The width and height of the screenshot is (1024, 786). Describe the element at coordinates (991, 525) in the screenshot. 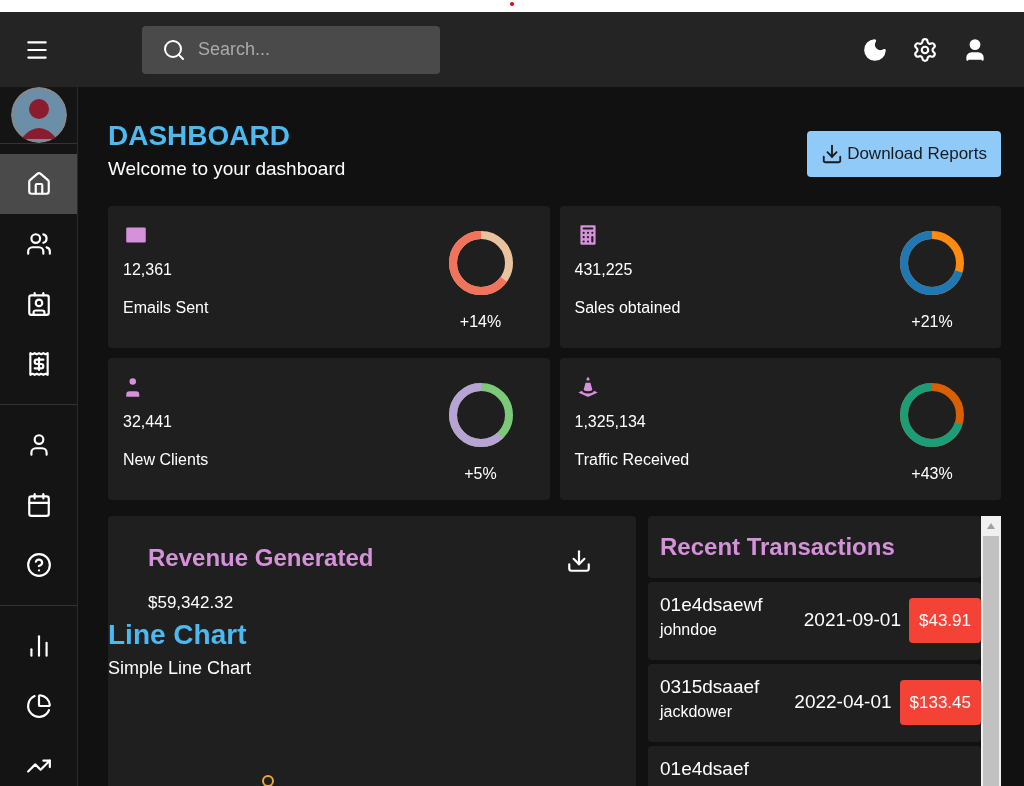

I see `scroll-up-arrow-icon` at that location.